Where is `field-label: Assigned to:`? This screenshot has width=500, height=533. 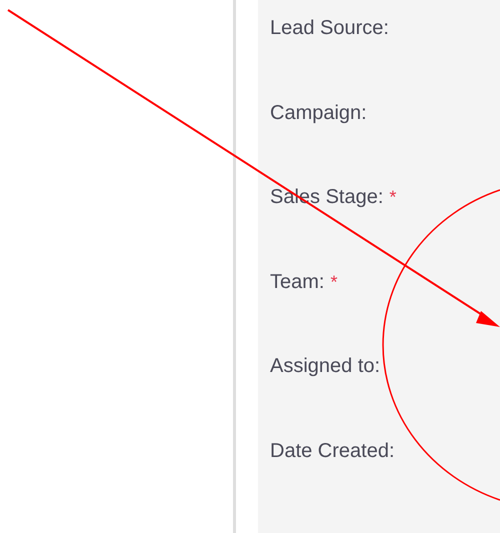
field-label: Assigned to: is located at coordinates (325, 366).